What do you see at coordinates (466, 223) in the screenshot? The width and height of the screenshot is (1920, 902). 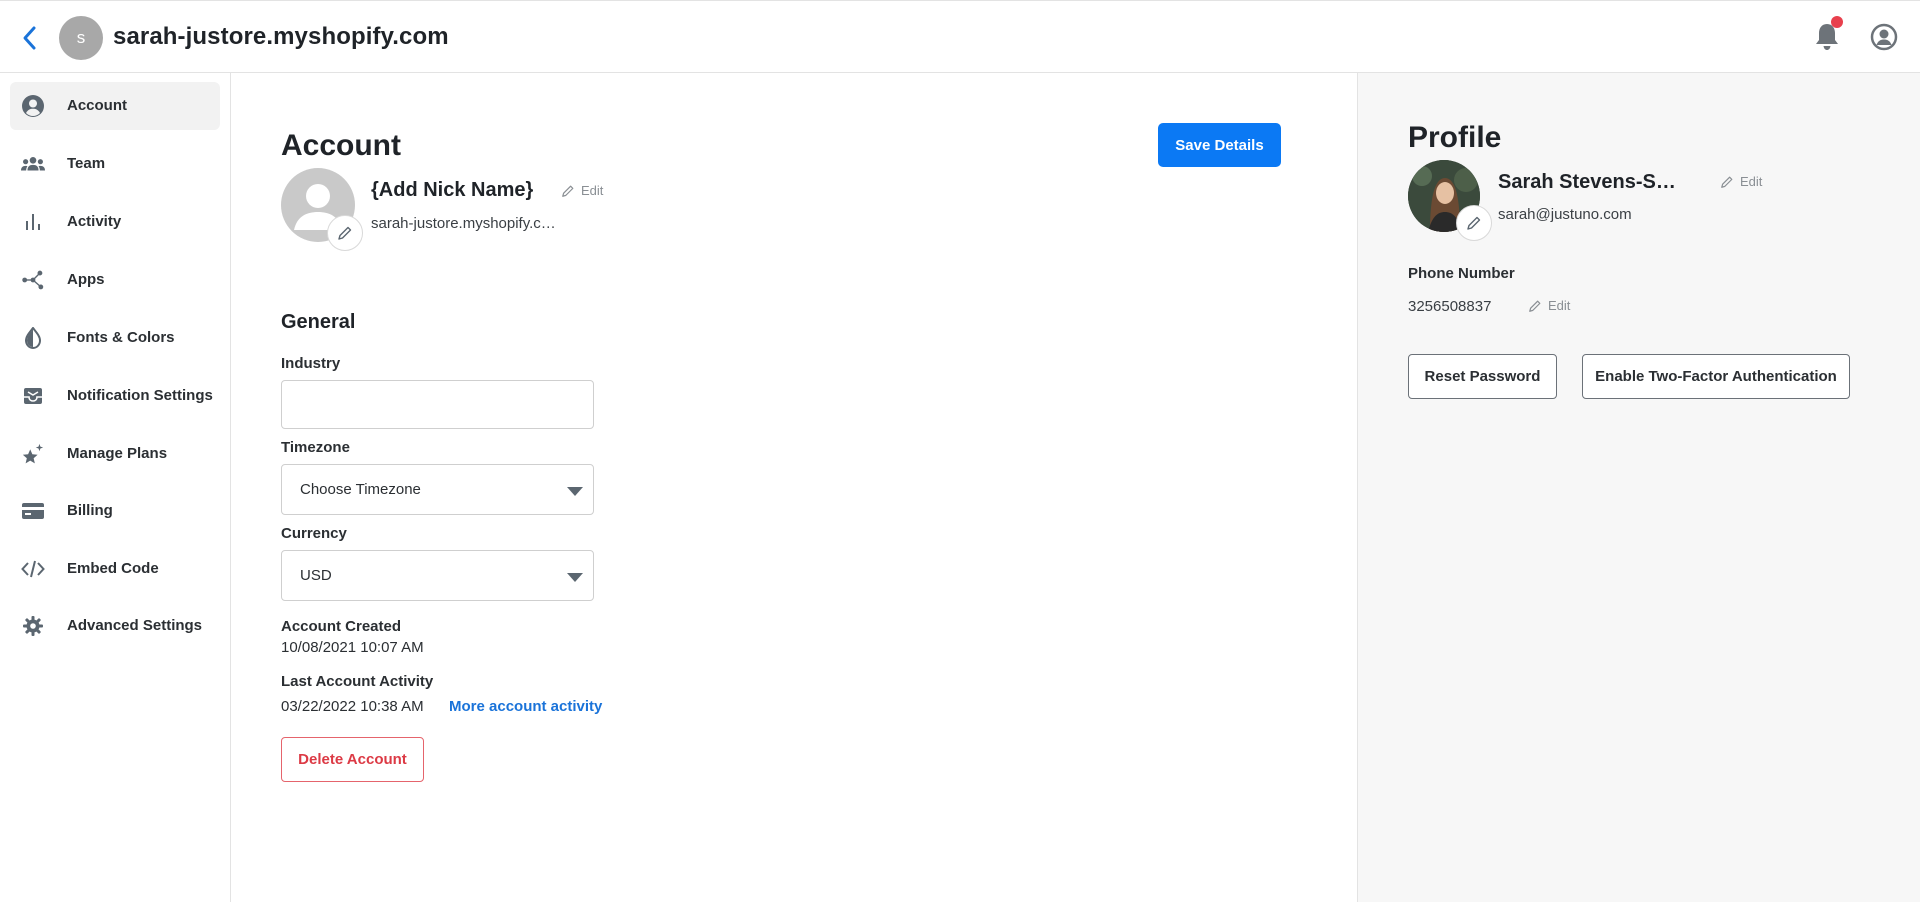 I see `account-url: sarah-justore.myshopify.com` at bounding box center [466, 223].